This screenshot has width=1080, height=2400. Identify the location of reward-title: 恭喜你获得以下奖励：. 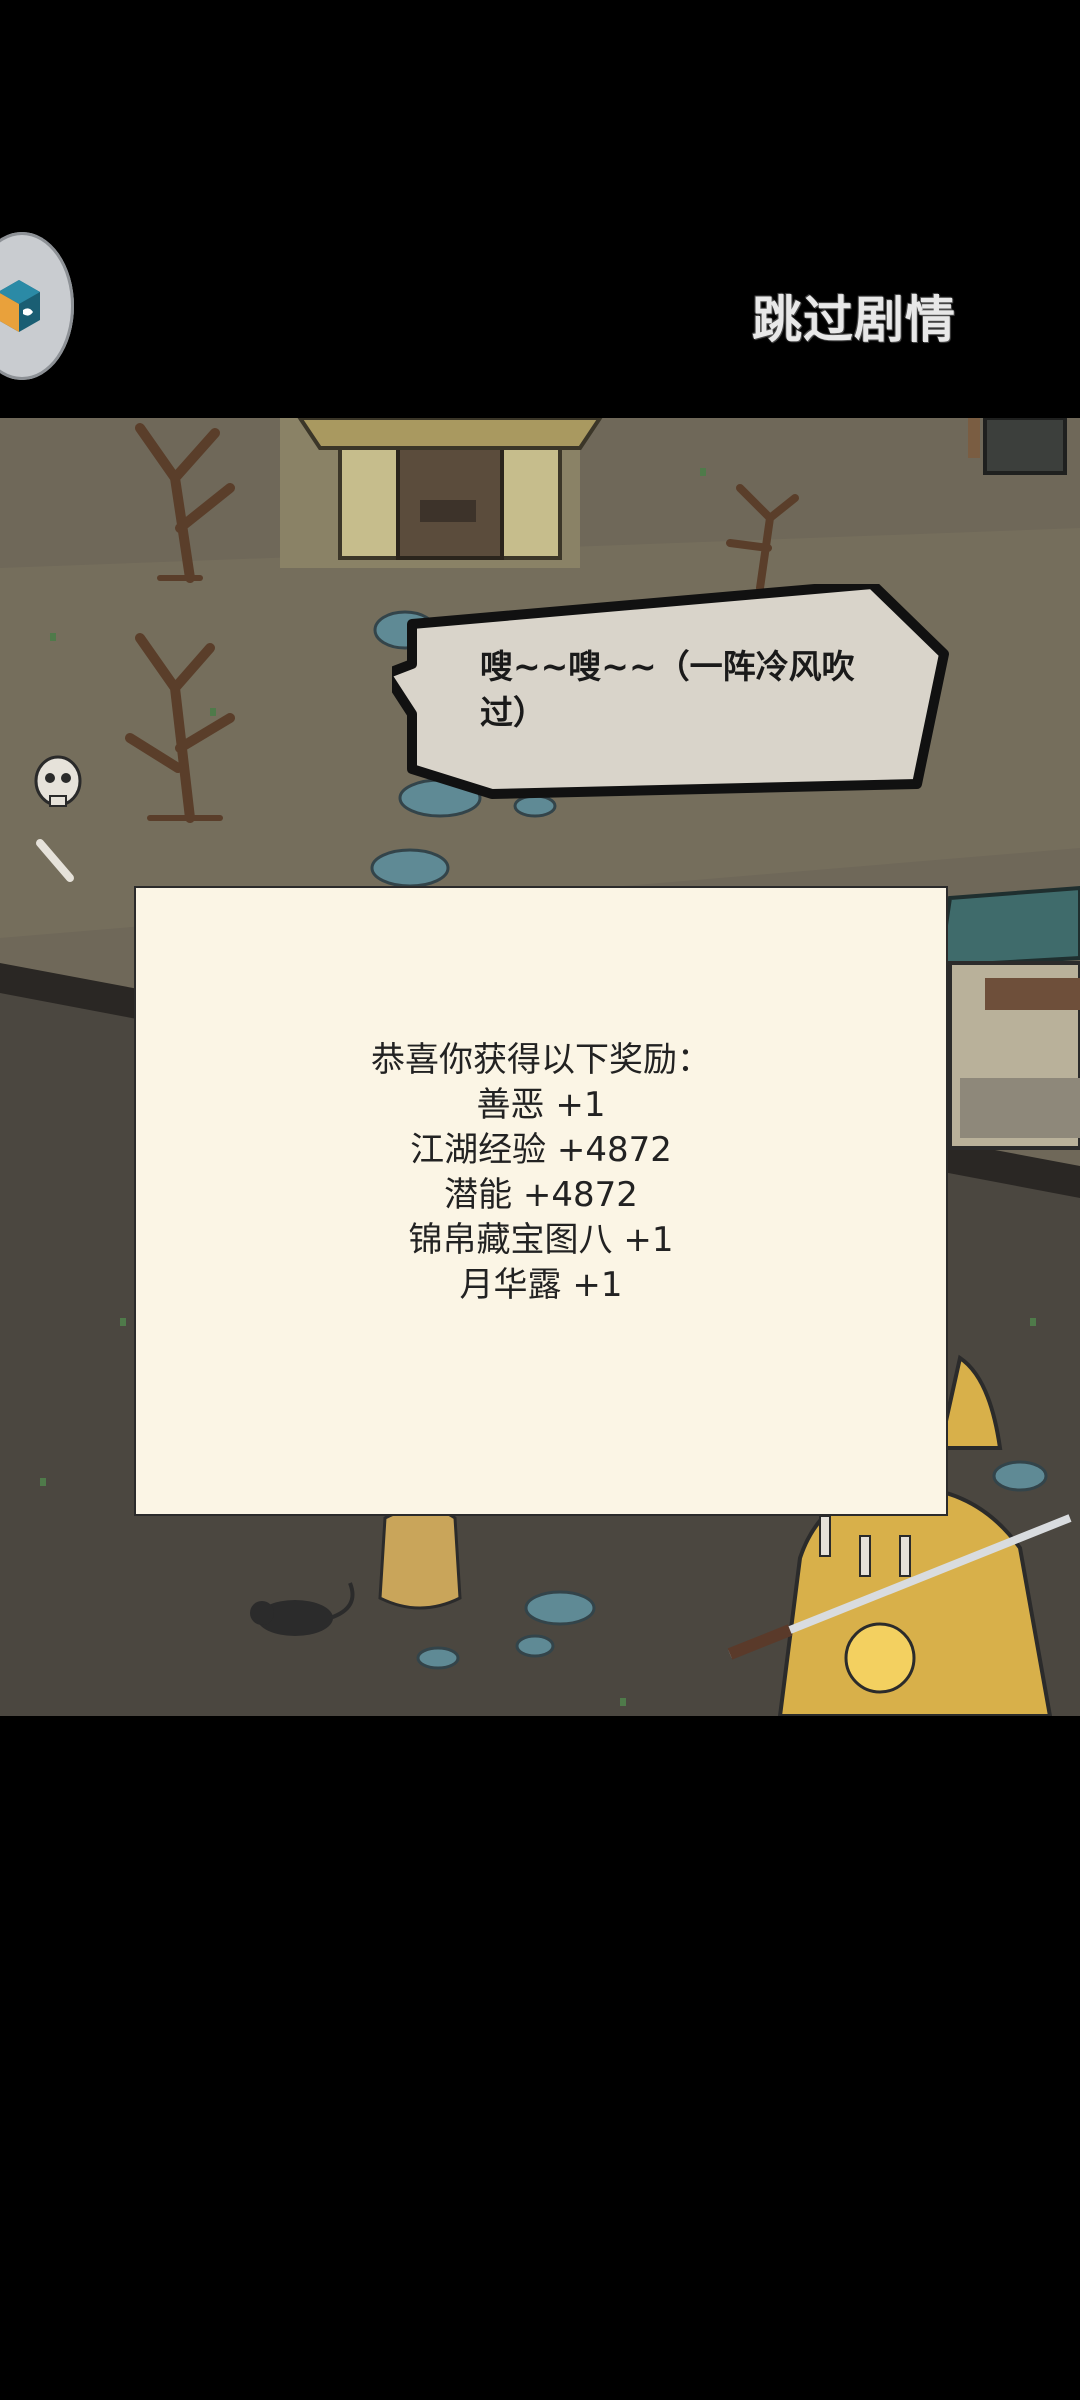
(541, 1060).